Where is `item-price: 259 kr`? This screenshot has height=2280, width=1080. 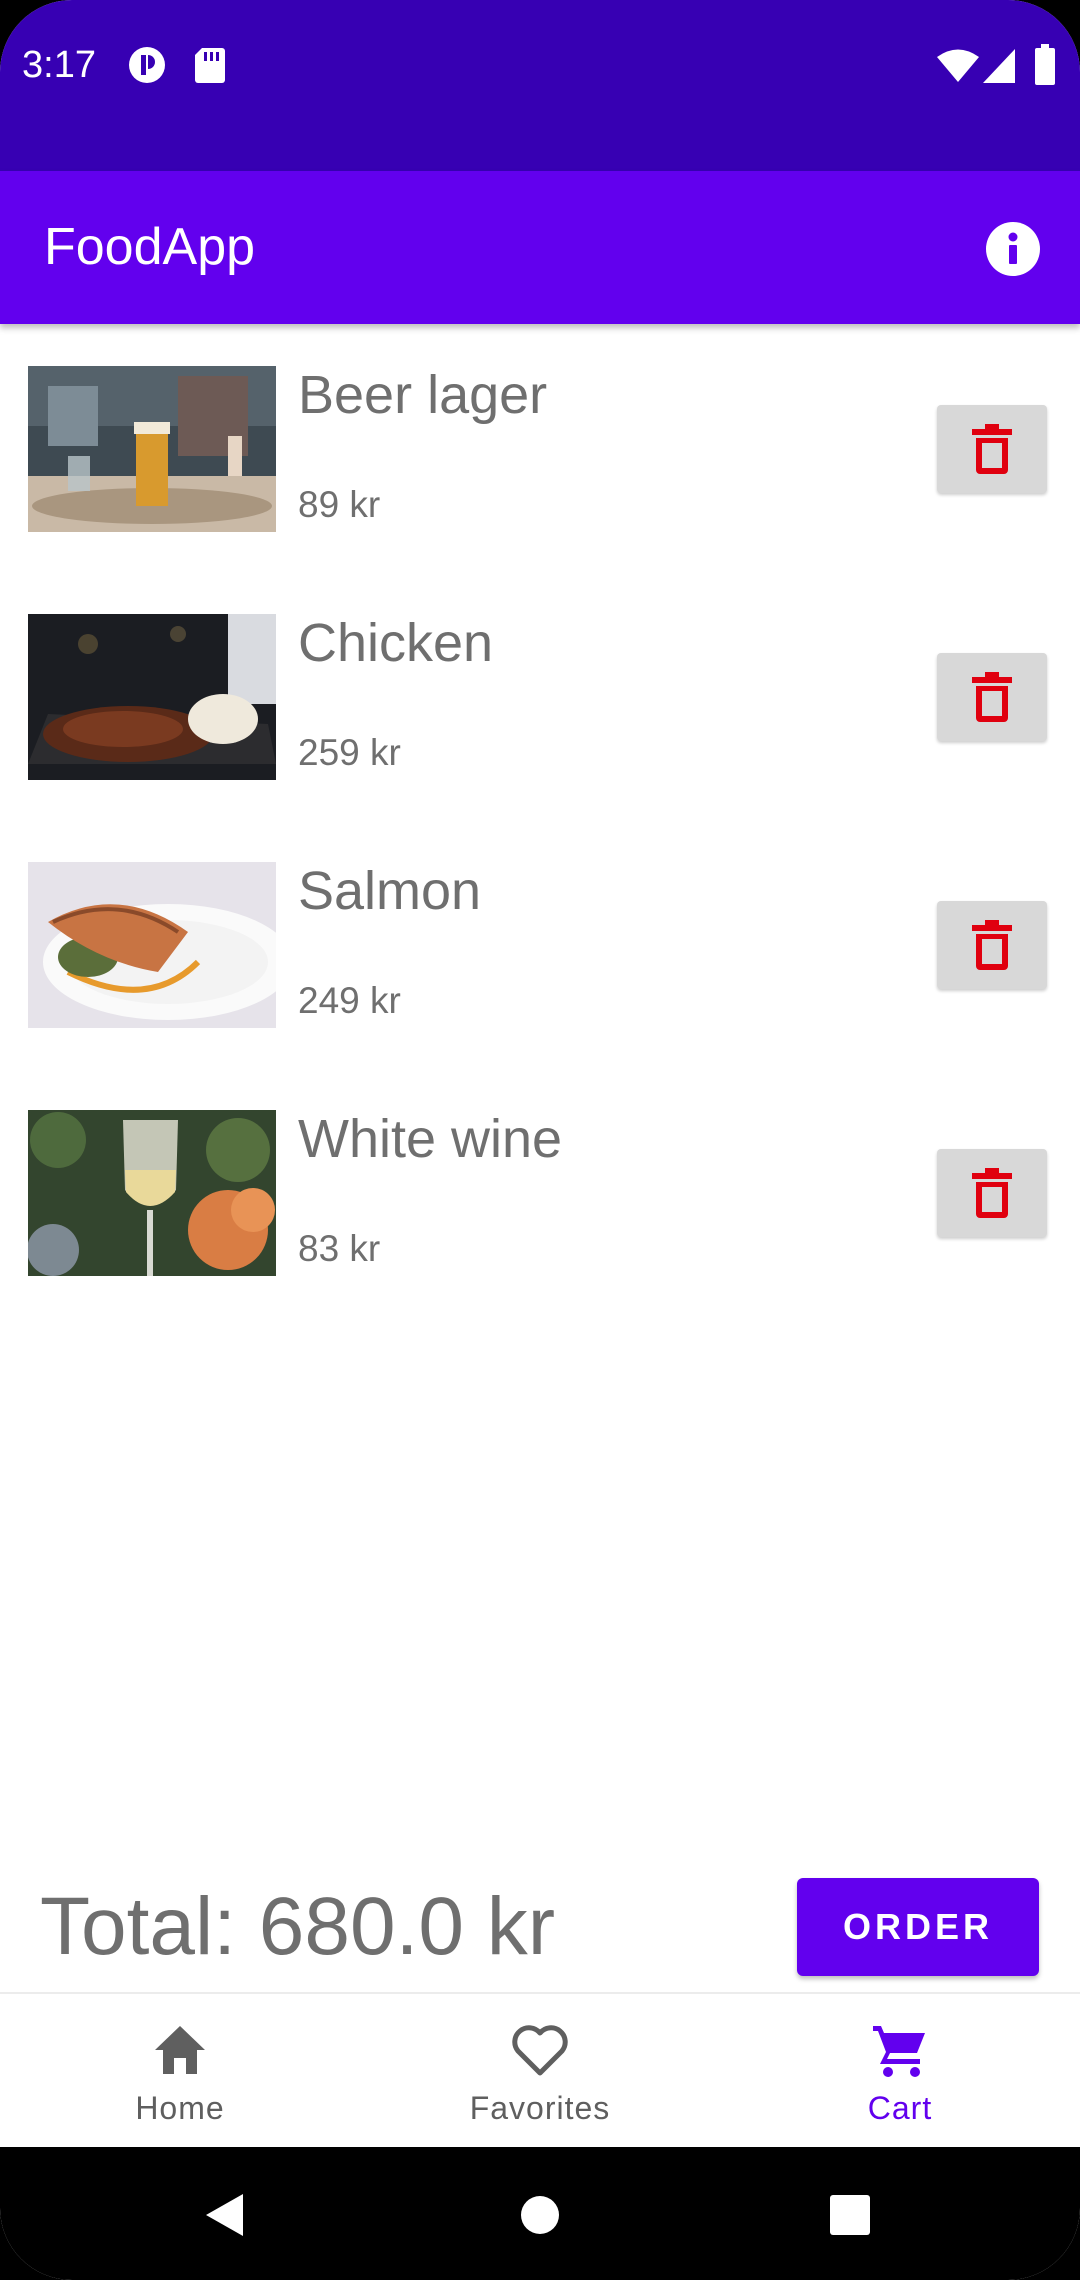 item-price: 259 kr is located at coordinates (349, 752).